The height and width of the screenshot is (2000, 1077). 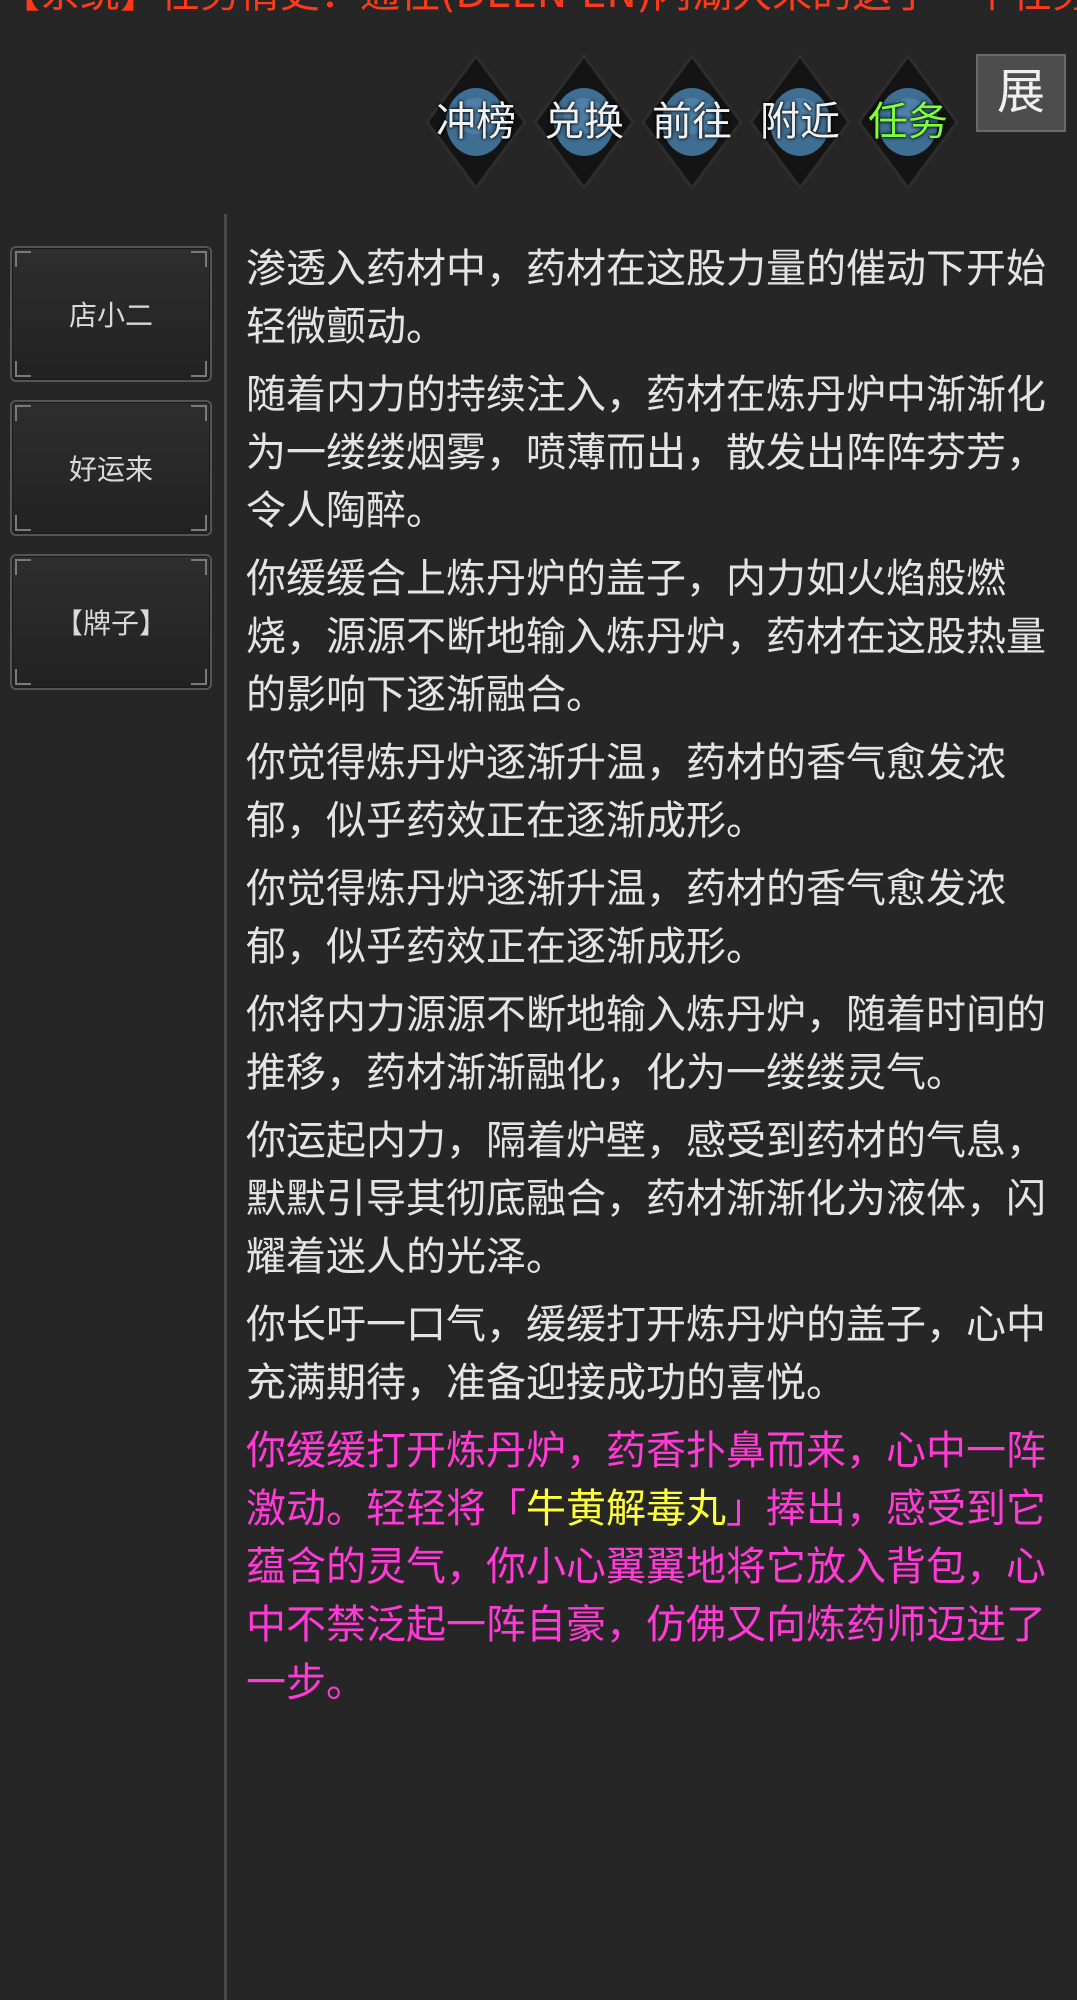 I want to click on npc-button-sign: 【牌子】, so click(x=111, y=622).